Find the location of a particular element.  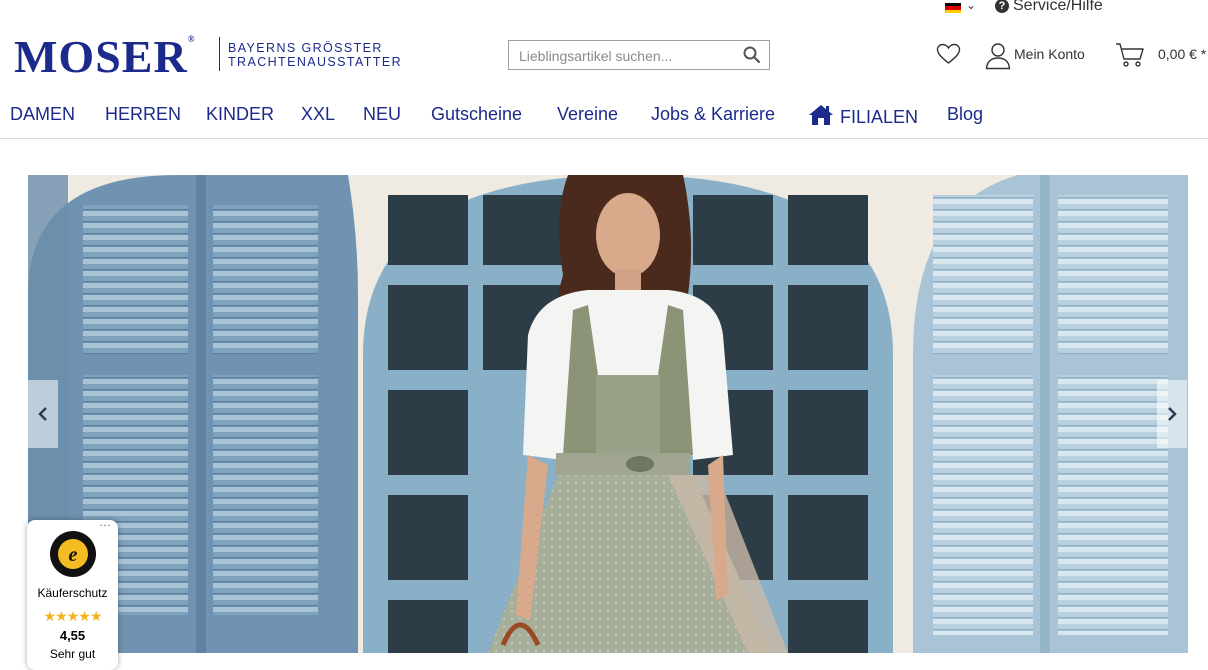

wishlist-heart-icon is located at coordinates (948, 56).